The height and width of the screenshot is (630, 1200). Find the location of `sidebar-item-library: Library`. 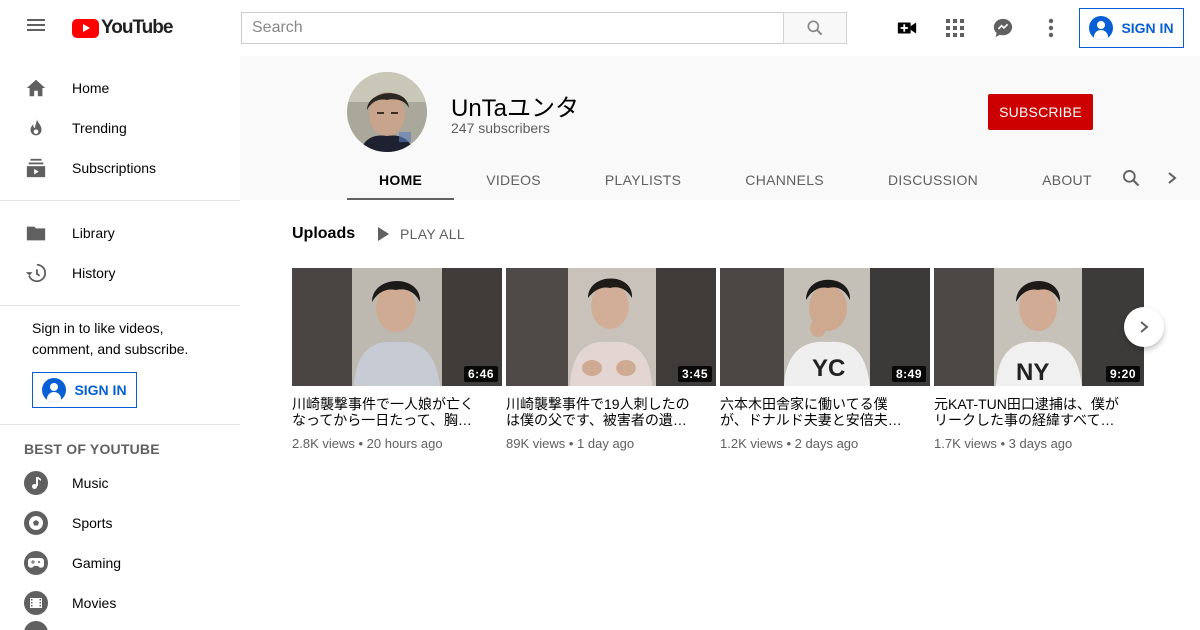

sidebar-item-library: Library is located at coordinates (120, 233).